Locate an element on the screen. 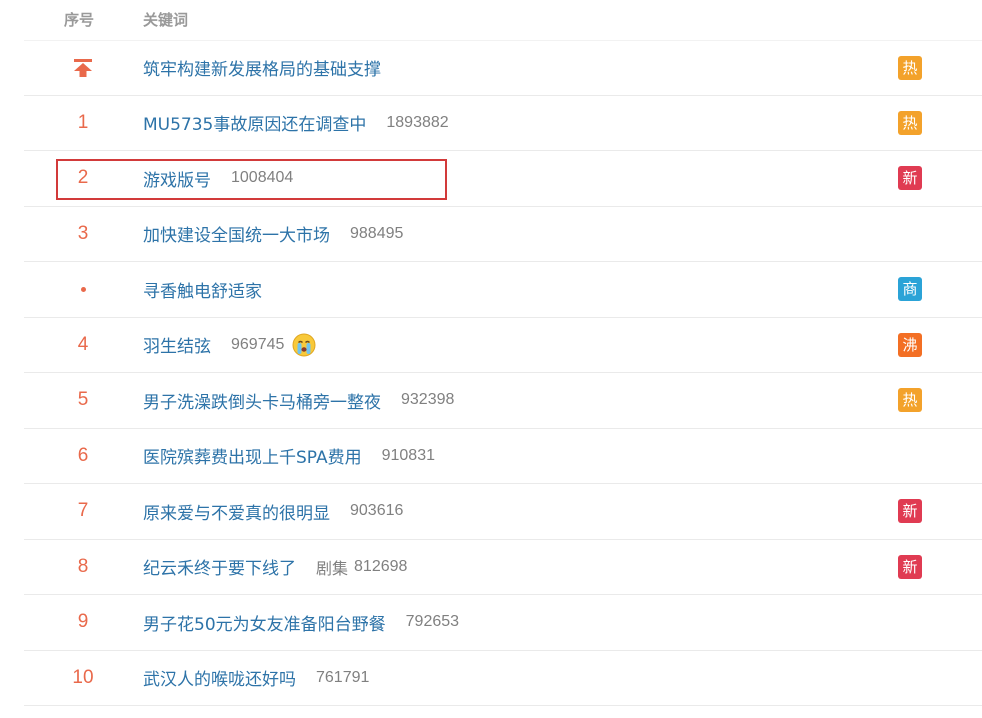 This screenshot has height=718, width=982. rank-number: 7 is located at coordinates (83, 511).